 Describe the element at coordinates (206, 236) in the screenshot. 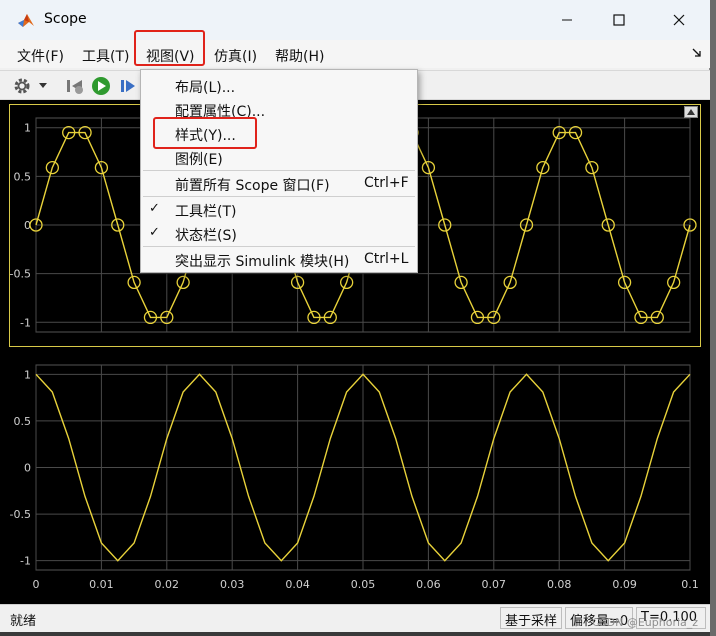

I see `menu-item-label: 状态栏(S)` at that location.